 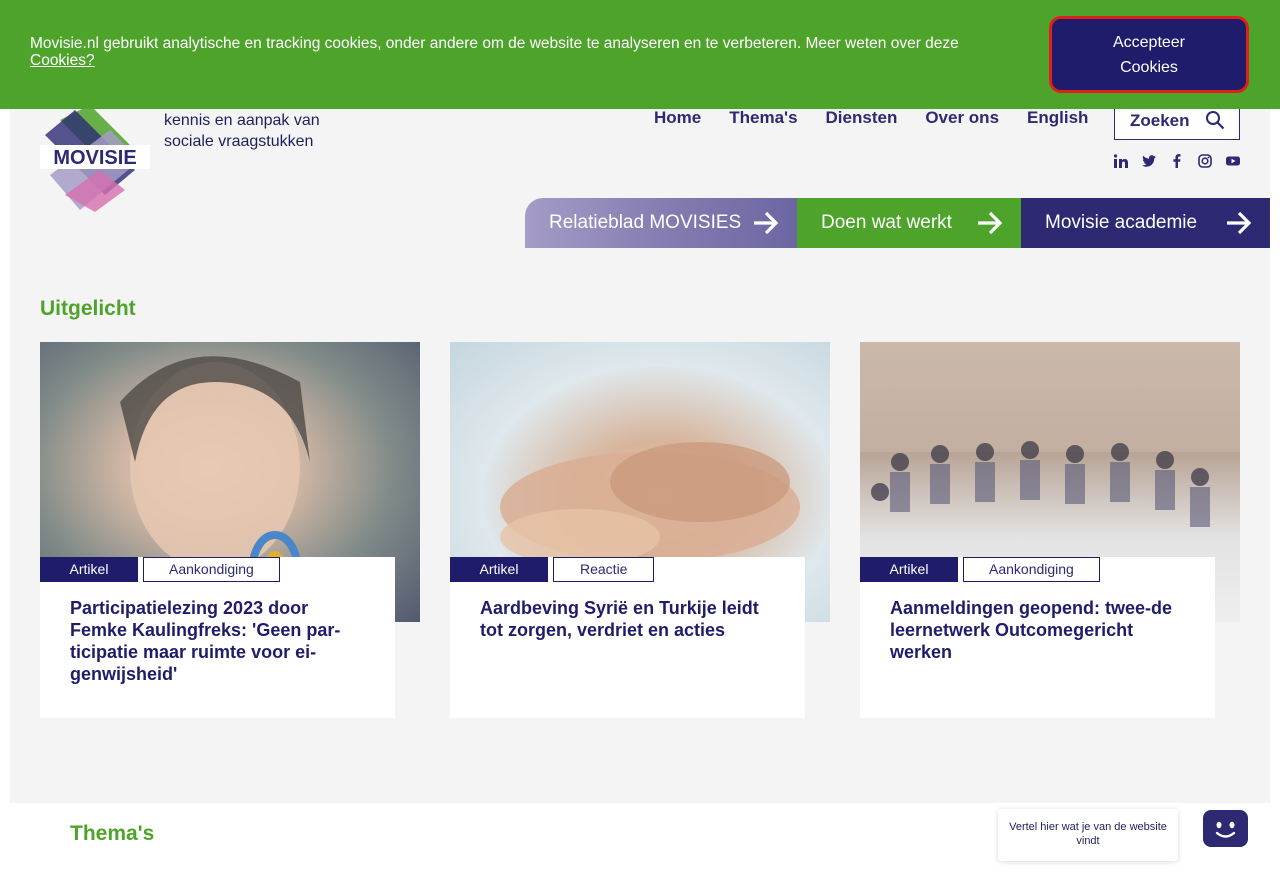 I want to click on chat-widget-button, so click(x=1225, y=828).